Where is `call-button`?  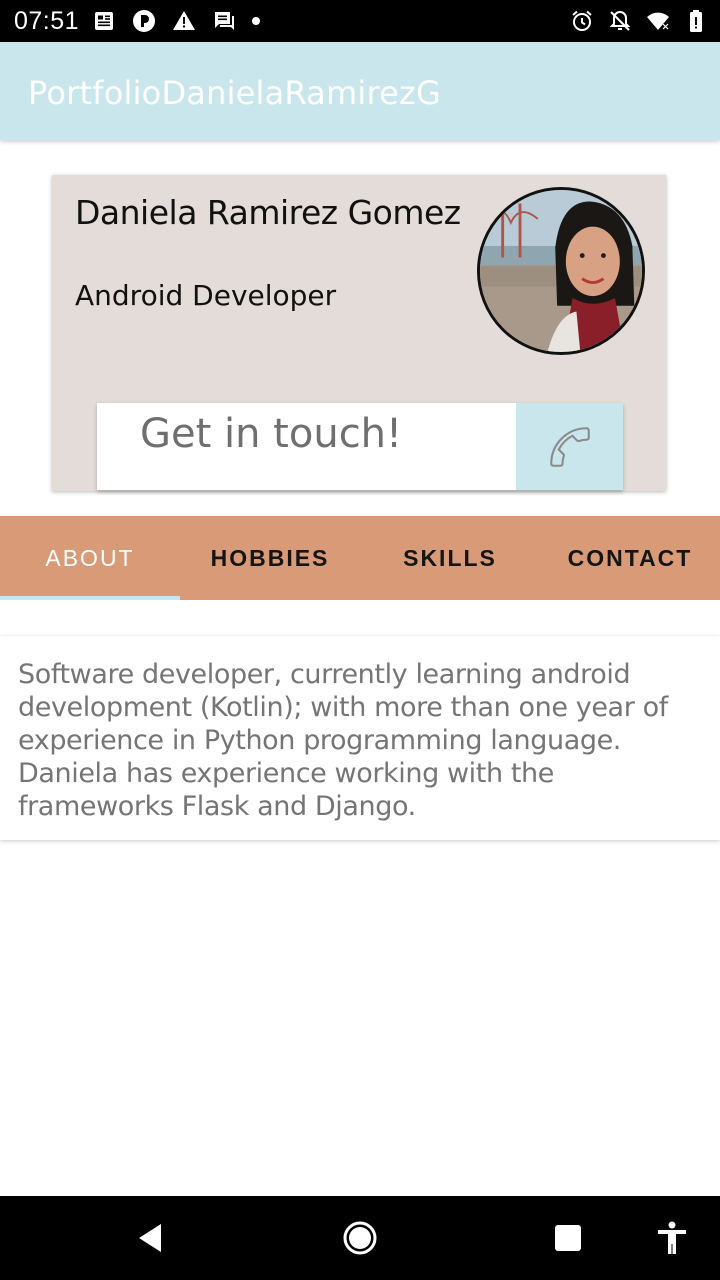 call-button is located at coordinates (569, 446).